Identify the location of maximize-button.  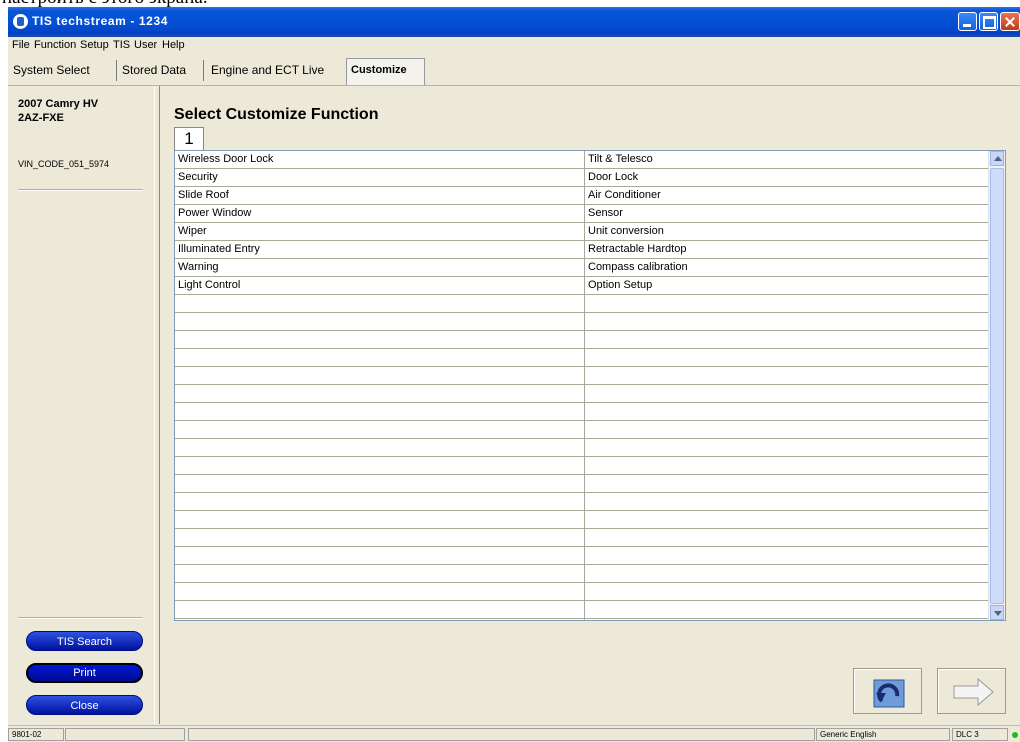
(988, 21).